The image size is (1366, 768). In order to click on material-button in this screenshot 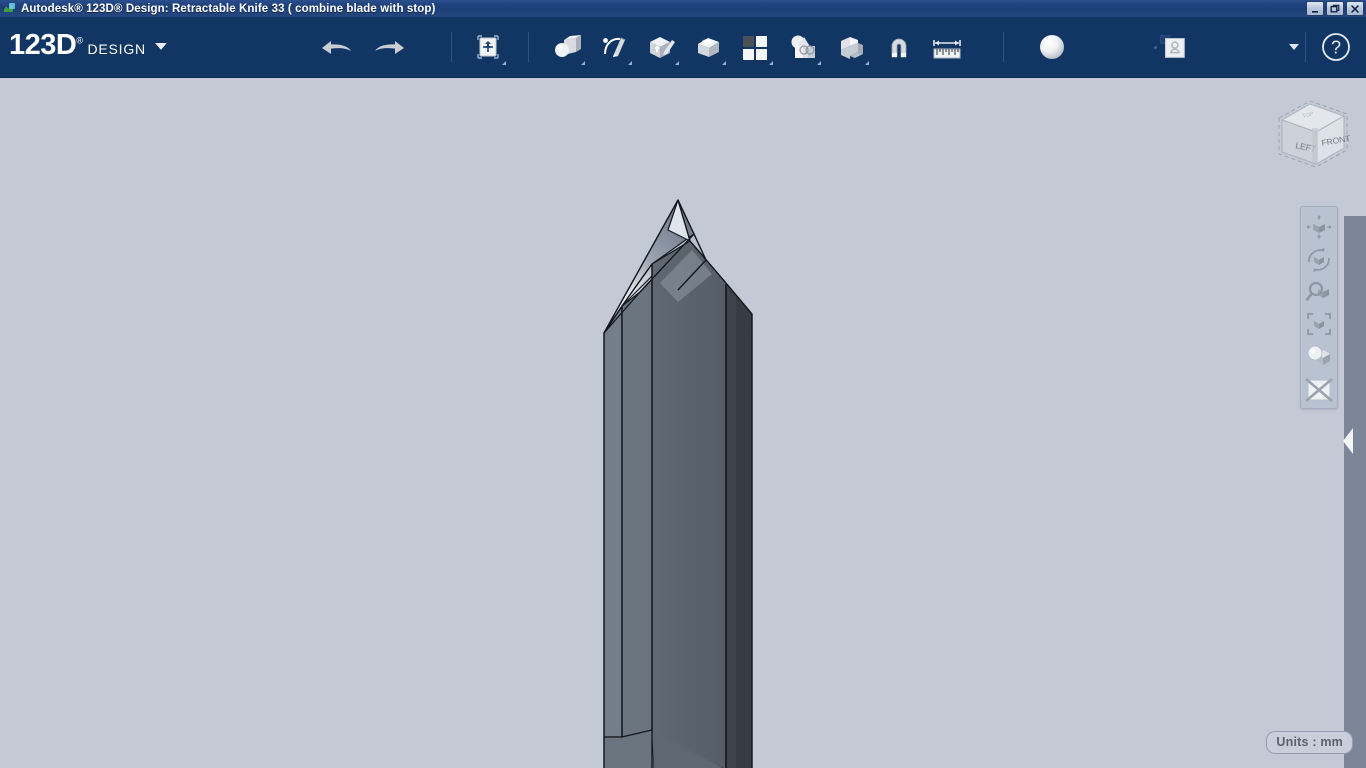, I will do `click(1052, 47)`.